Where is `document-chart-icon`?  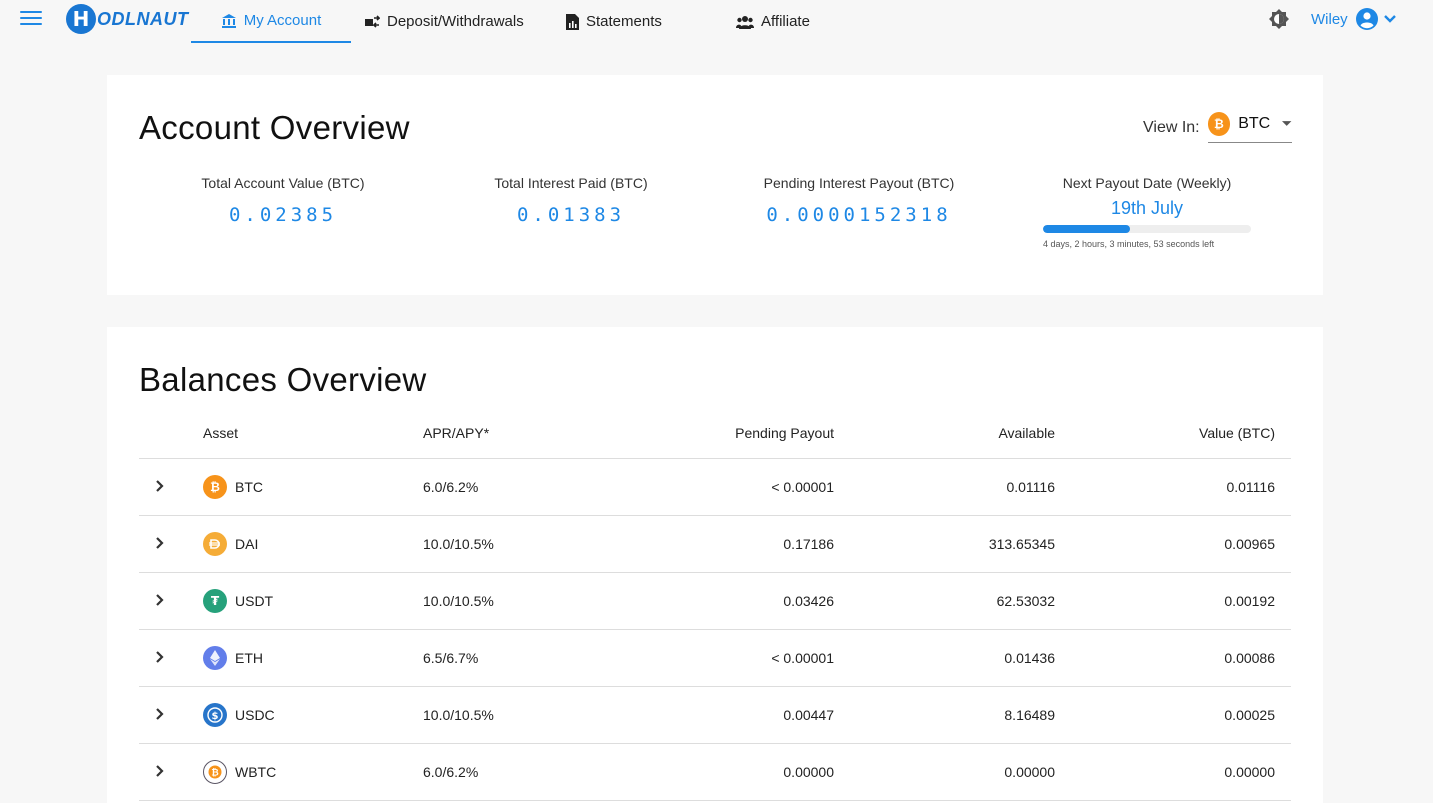
document-chart-icon is located at coordinates (572, 21).